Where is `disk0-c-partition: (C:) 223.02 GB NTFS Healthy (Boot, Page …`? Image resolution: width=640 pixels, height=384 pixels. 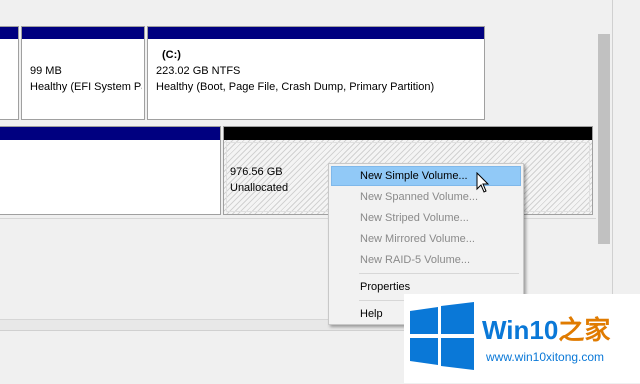
disk0-c-partition: (C:) 223.02 GB NTFS Healthy (Boot, Page … is located at coordinates (316, 73).